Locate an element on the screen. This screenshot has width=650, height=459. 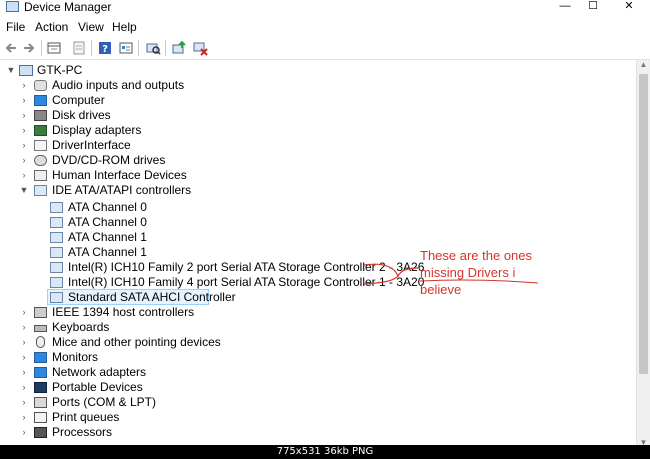
annotation-line: missing Drivers i is located at coordinates (468, 272).